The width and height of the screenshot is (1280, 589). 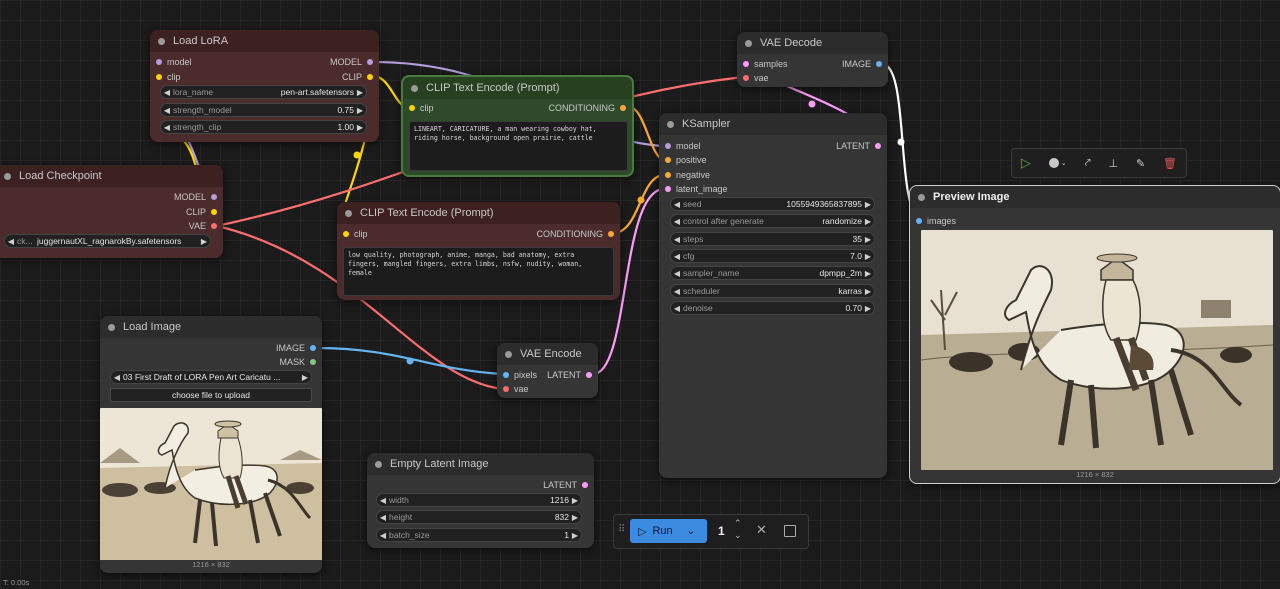 What do you see at coordinates (812, 59) in the screenshot?
I see `node-vae-decode: VAE Decode samples vae IMAGE` at bounding box center [812, 59].